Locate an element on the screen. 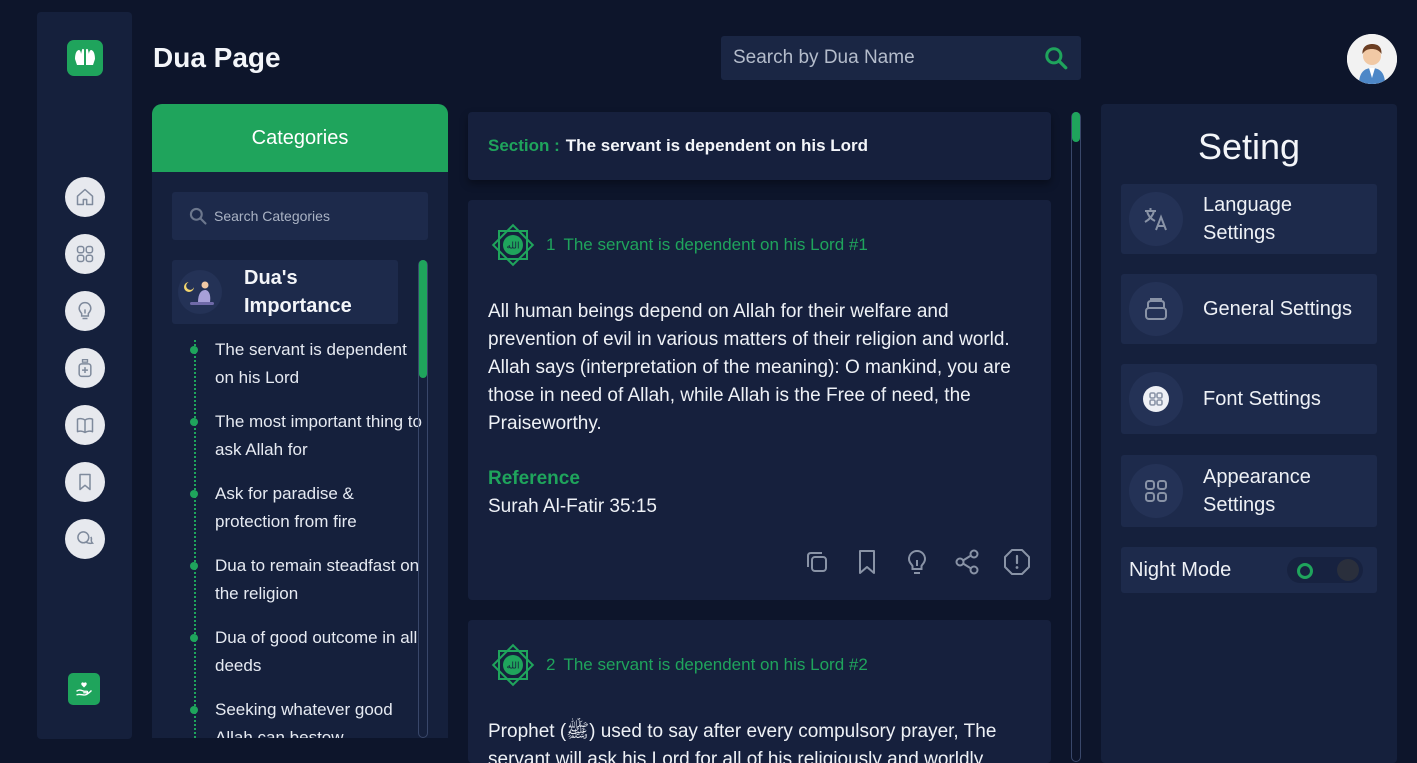 The height and width of the screenshot is (763, 1417). donate-button is located at coordinates (84, 689).